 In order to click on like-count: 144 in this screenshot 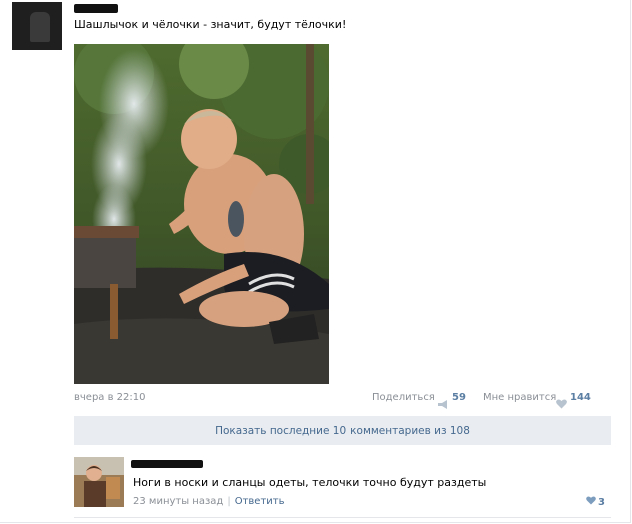, I will do `click(580, 397)`.